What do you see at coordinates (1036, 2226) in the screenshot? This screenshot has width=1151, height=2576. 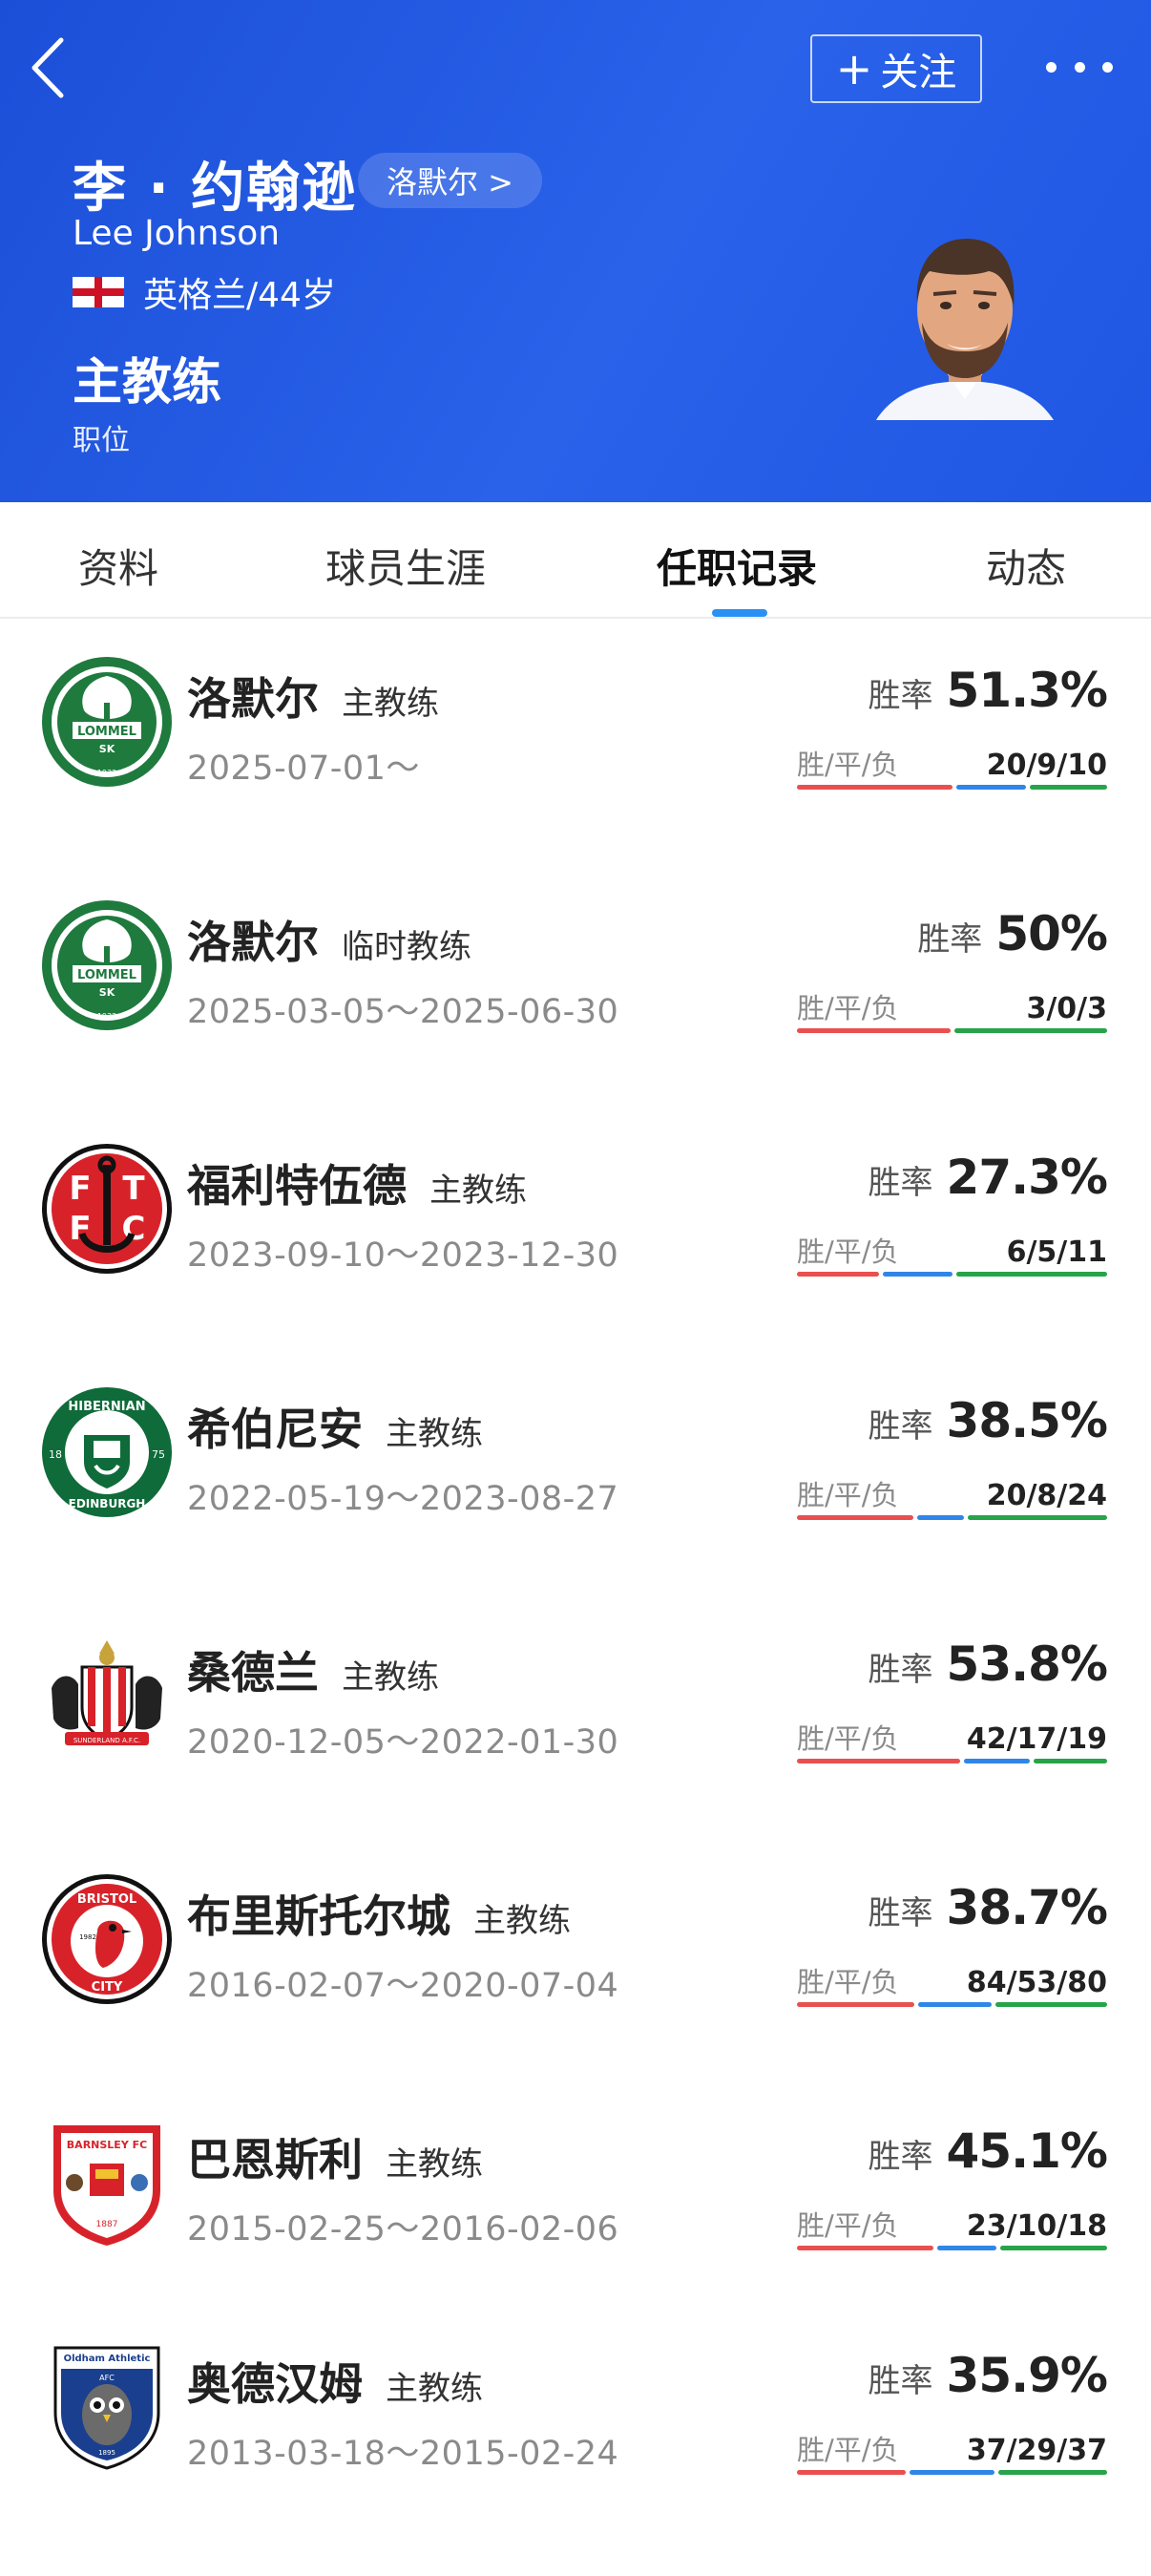 I see `wdl-value: 23/10/18` at bounding box center [1036, 2226].